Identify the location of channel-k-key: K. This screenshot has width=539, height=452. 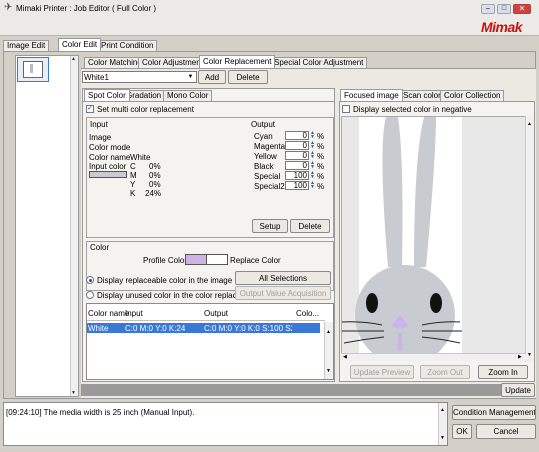
(133, 193).